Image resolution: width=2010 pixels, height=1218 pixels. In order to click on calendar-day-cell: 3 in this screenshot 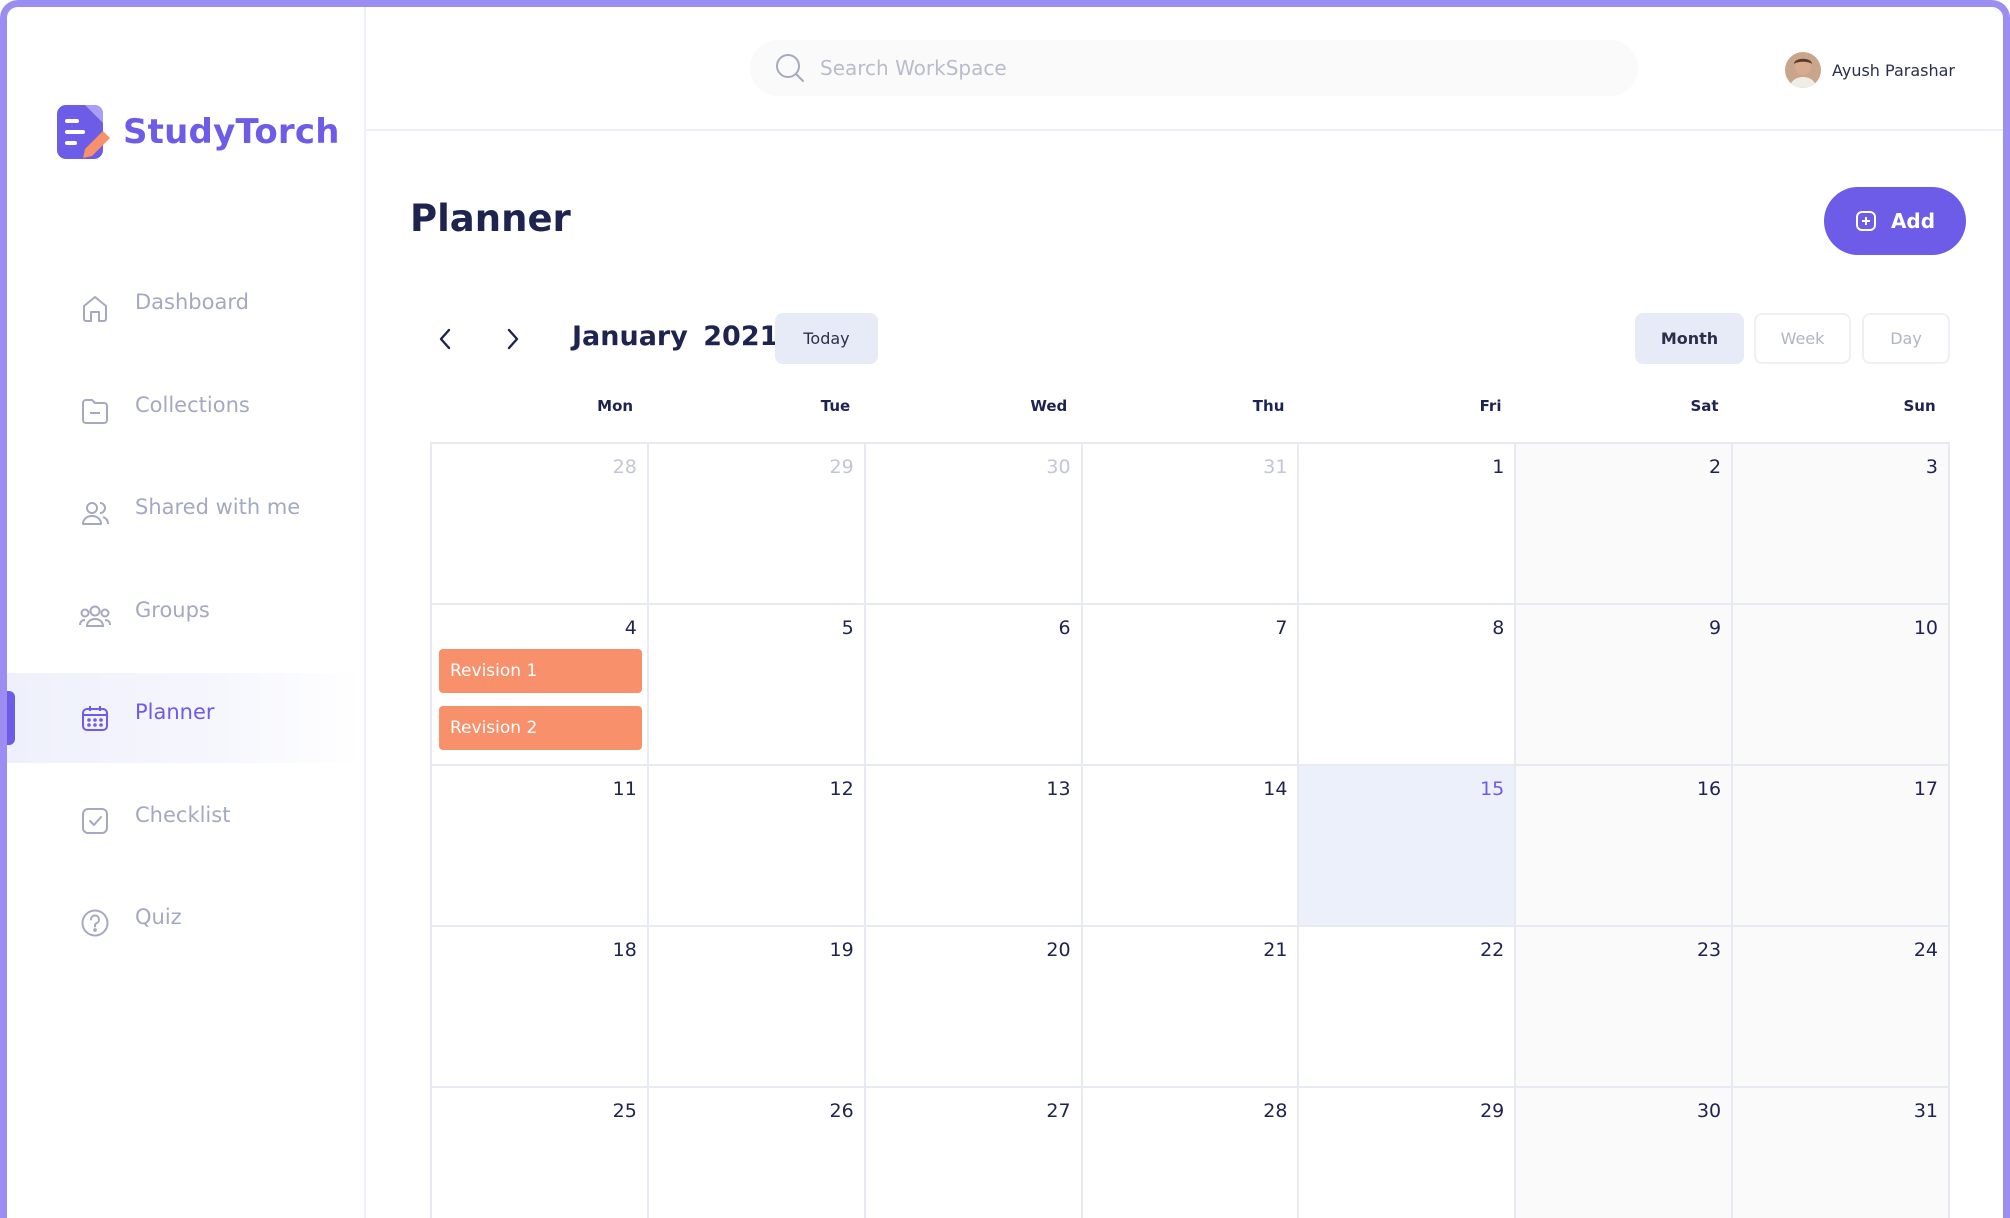, I will do `click(1841, 524)`.